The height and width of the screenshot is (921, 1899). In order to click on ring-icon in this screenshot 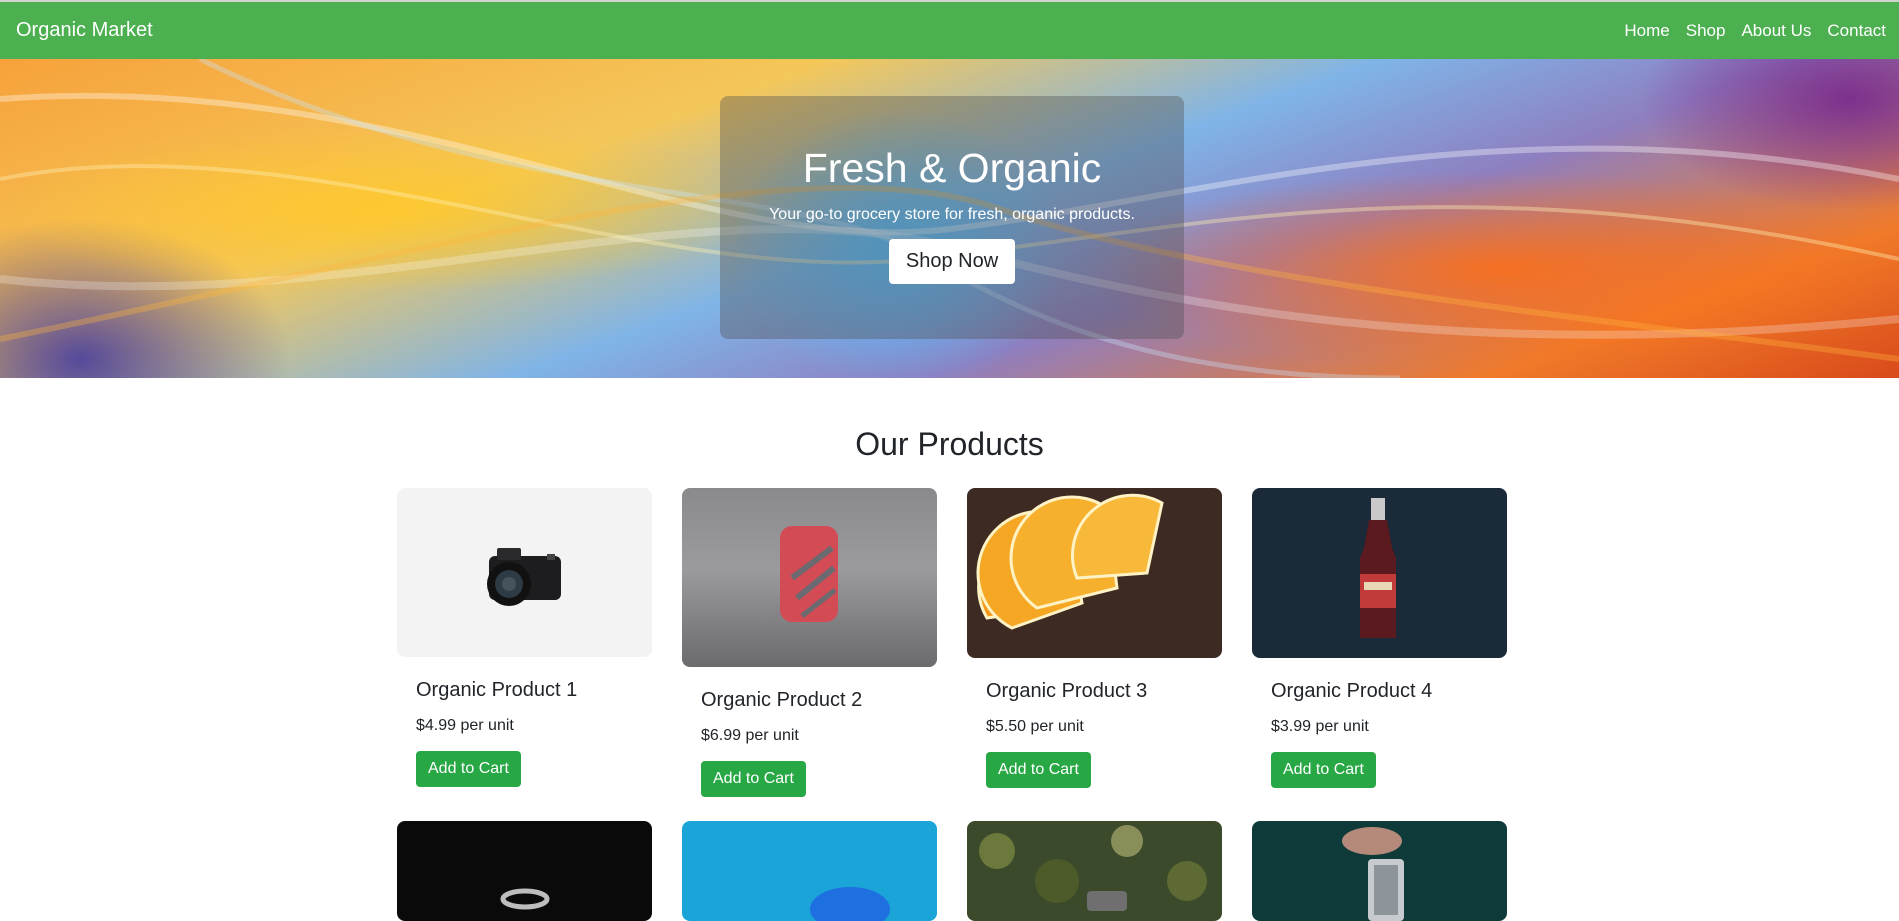, I will do `click(525, 899)`.